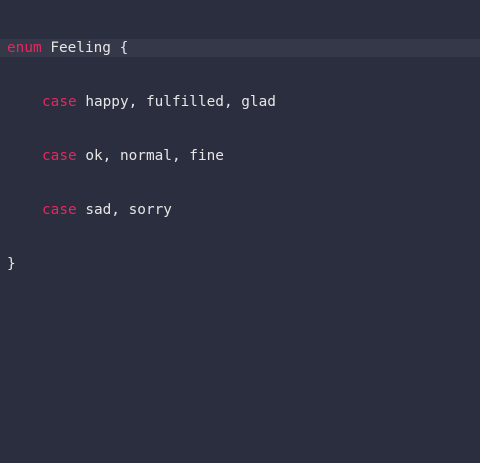  Describe the element at coordinates (240, 48) in the screenshot. I see `code-line-1: enum Feeling {` at that location.